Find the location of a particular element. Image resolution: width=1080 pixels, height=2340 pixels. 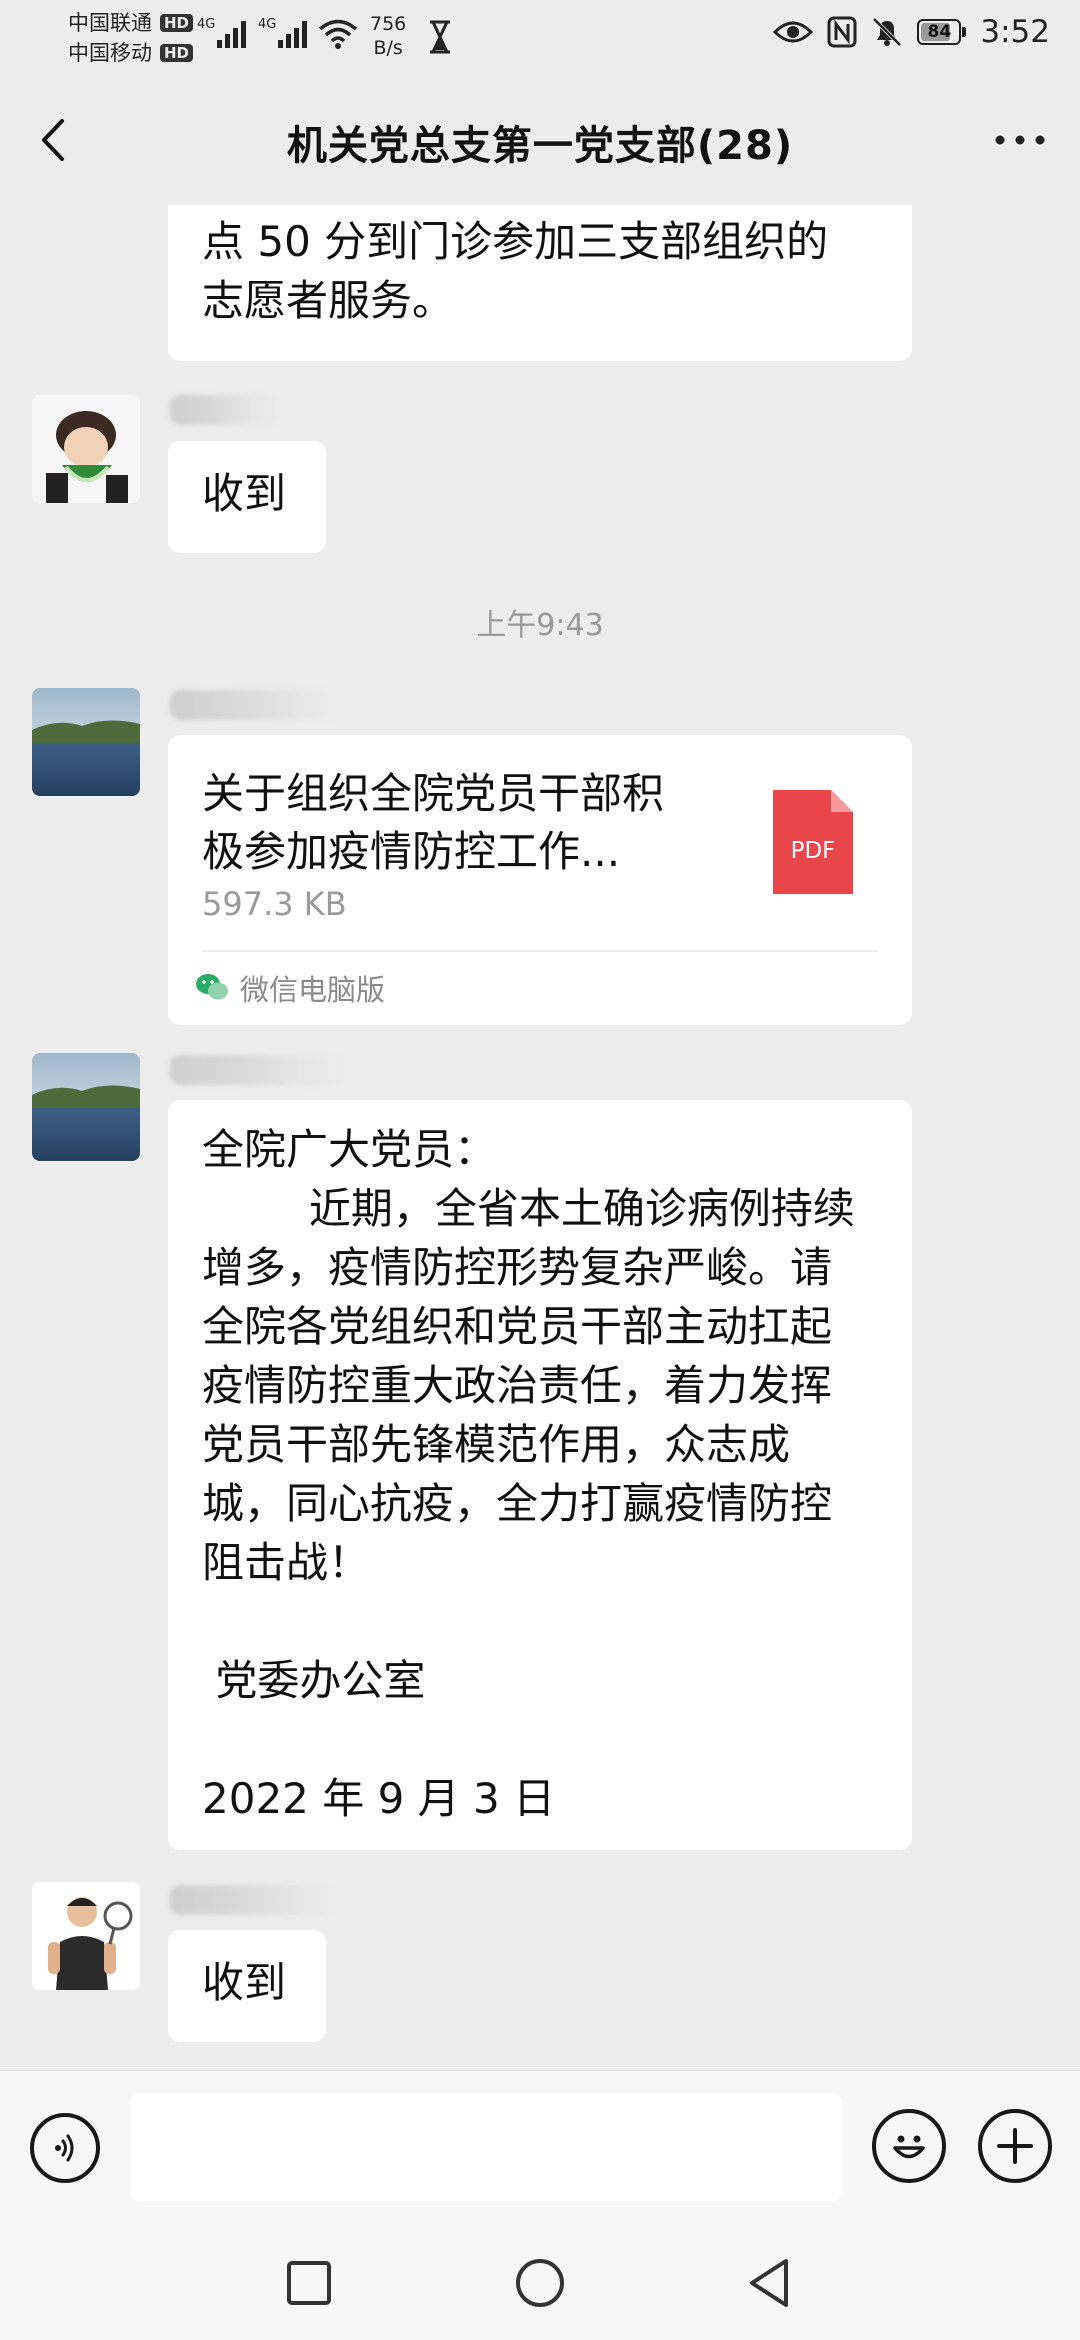

battery-indicator: 84 is located at coordinates (942, 32).